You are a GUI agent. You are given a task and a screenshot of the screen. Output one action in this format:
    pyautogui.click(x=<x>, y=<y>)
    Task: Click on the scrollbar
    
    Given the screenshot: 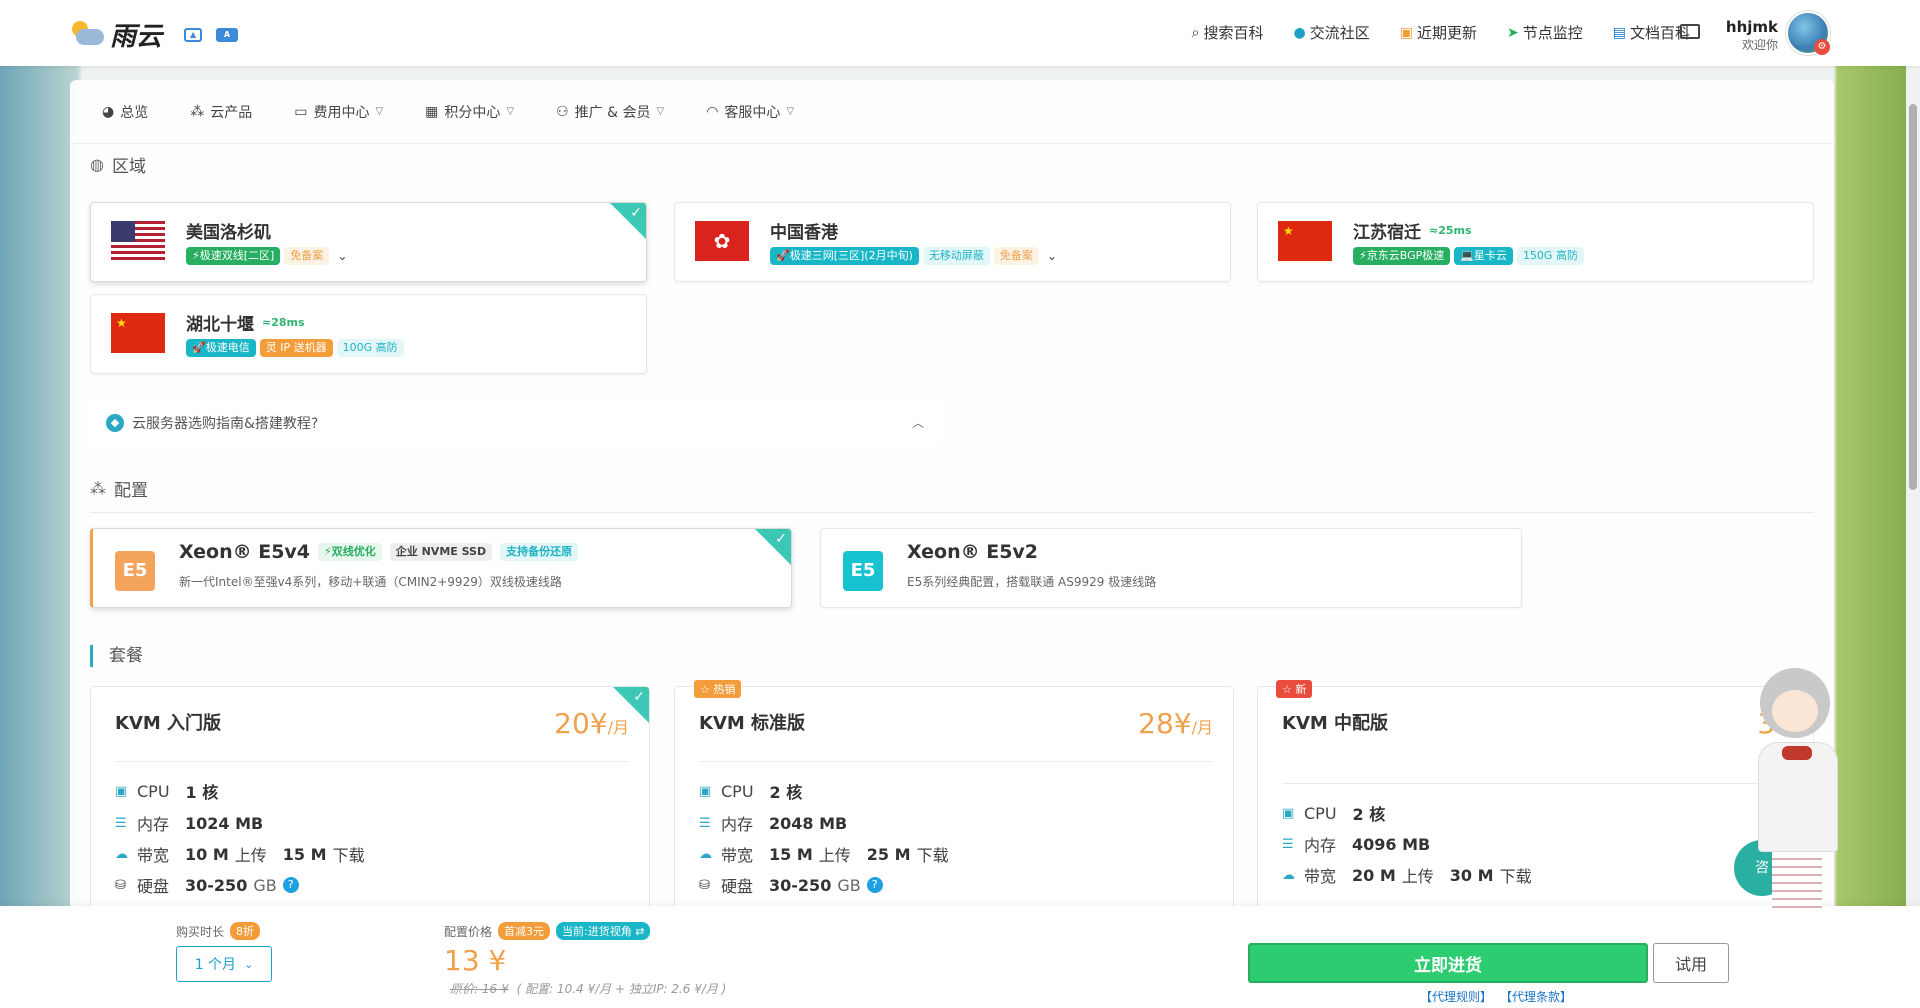 What is the action you would take?
    pyautogui.click(x=1913, y=486)
    